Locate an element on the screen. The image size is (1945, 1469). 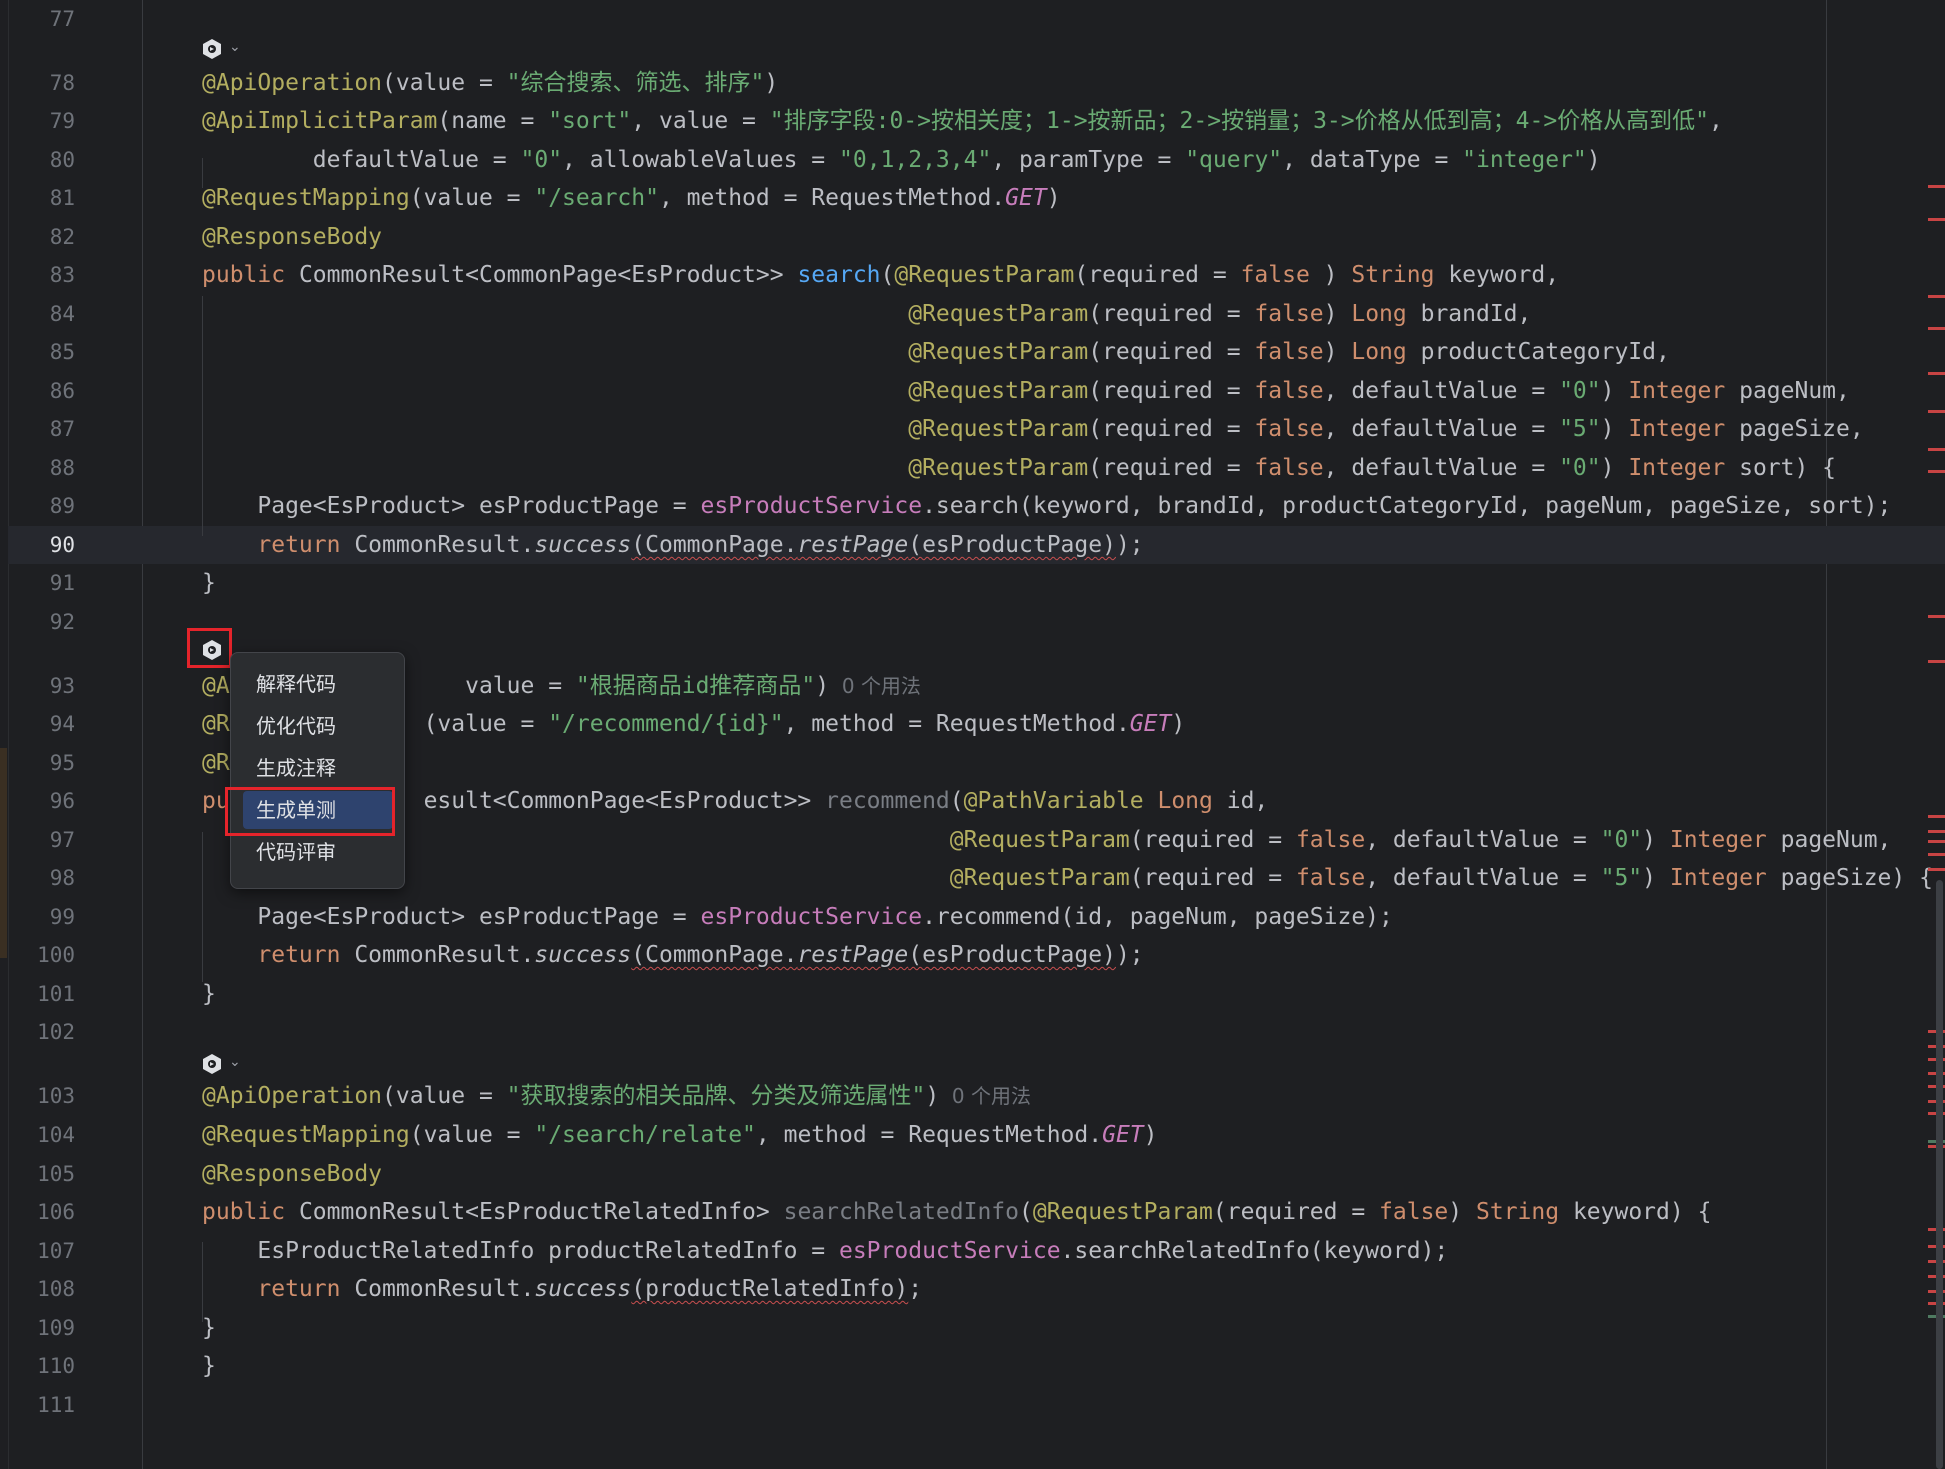
code-token: @R is located at coordinates (216, 724).